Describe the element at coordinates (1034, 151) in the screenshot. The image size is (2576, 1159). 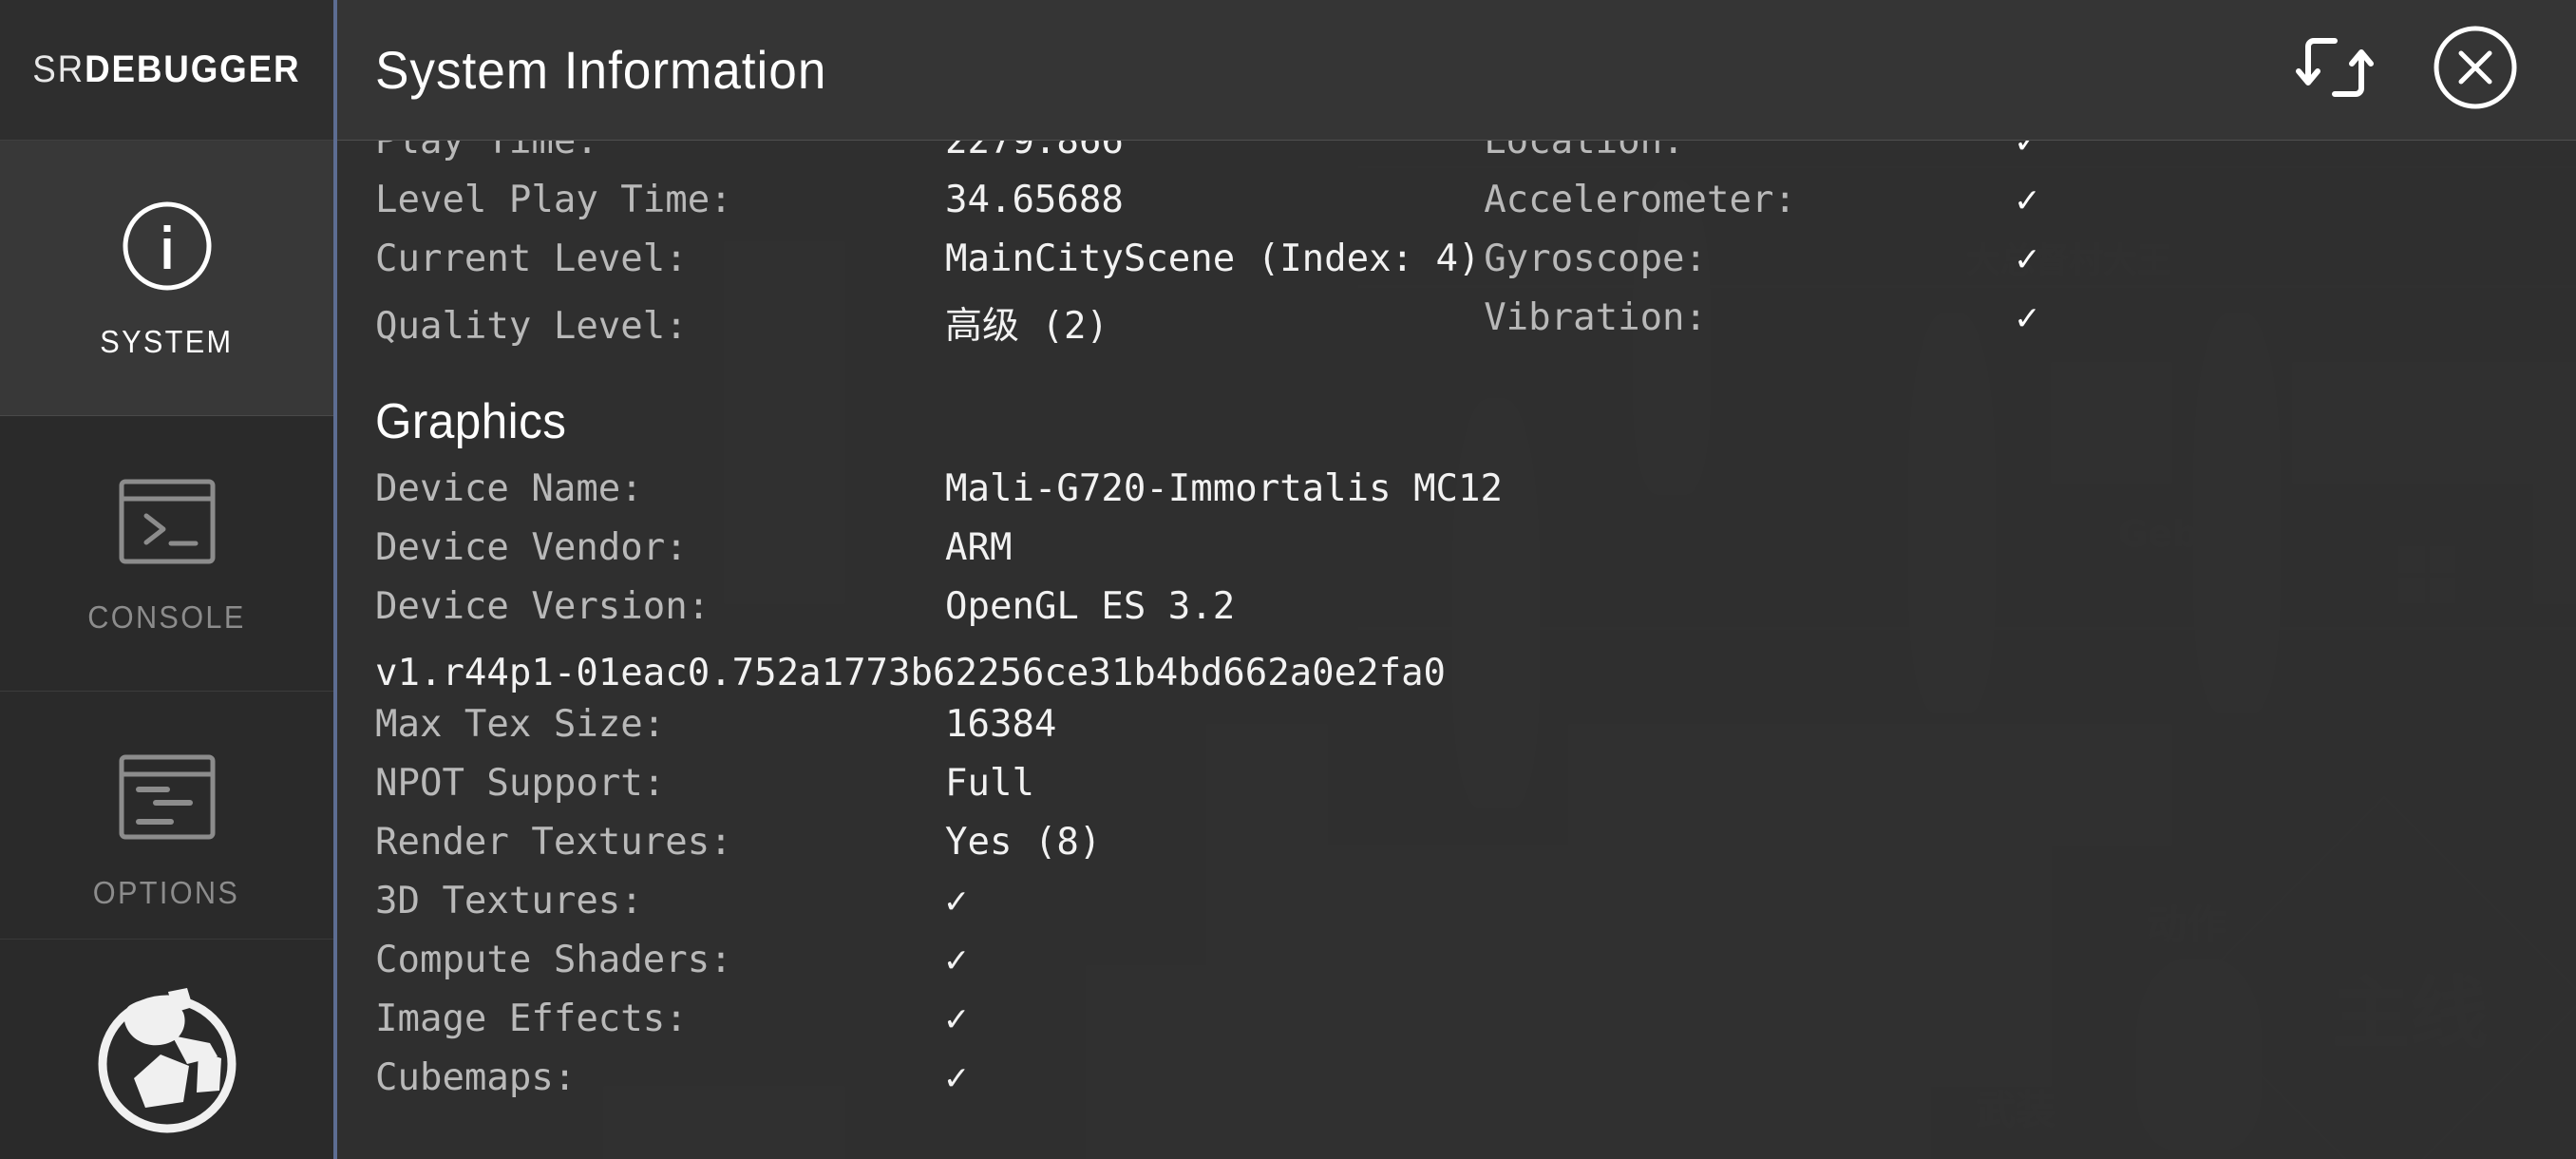
I see `info-row-value: 2279.866` at that location.